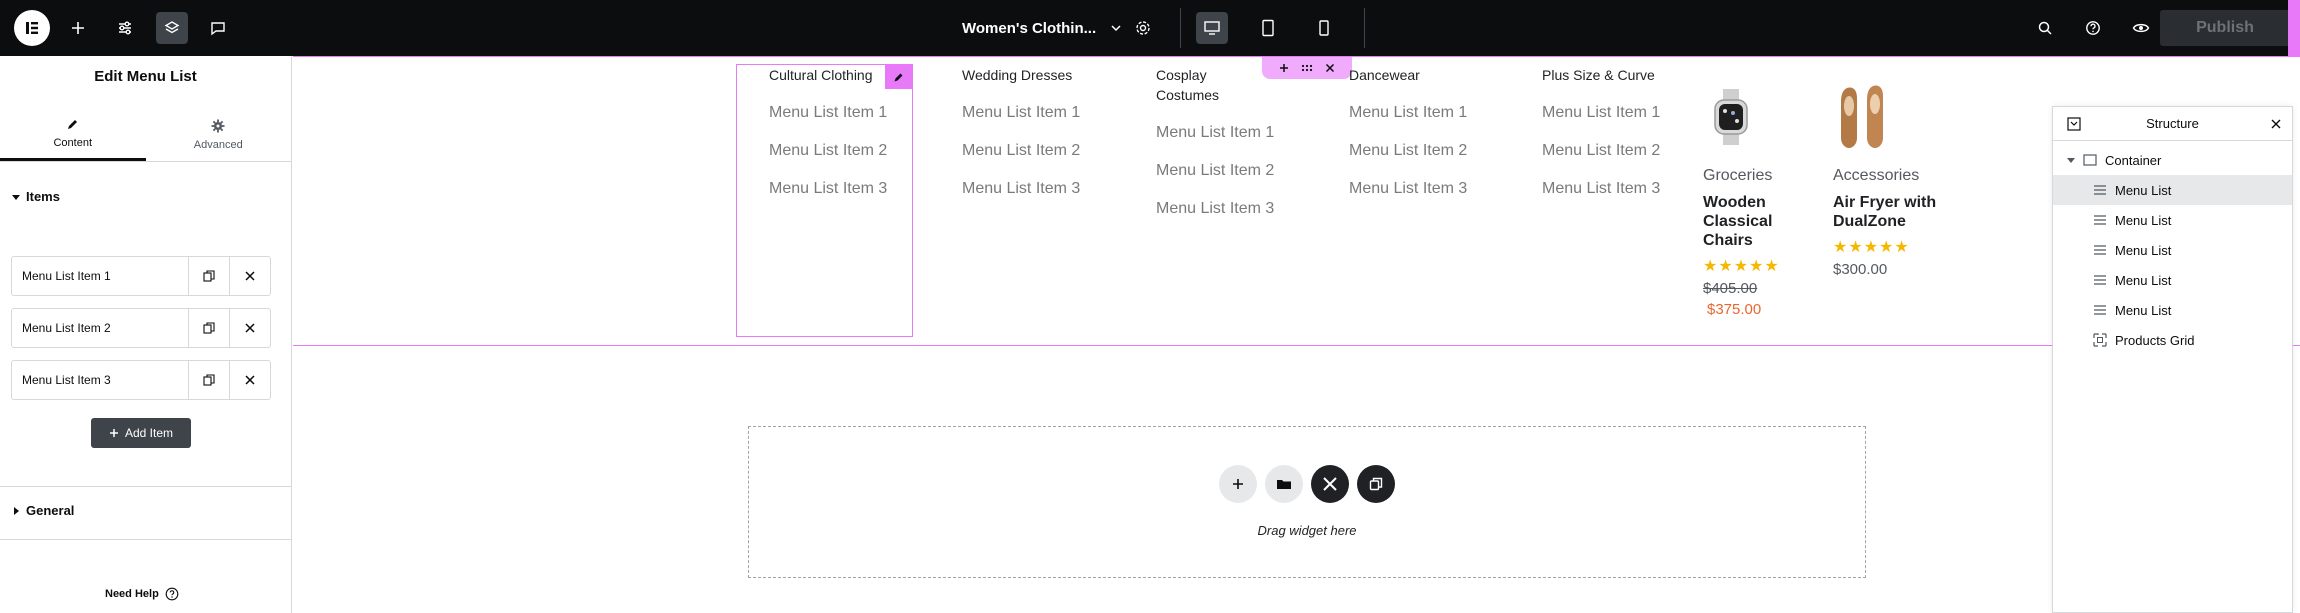  I want to click on close-icon, so click(2276, 124).